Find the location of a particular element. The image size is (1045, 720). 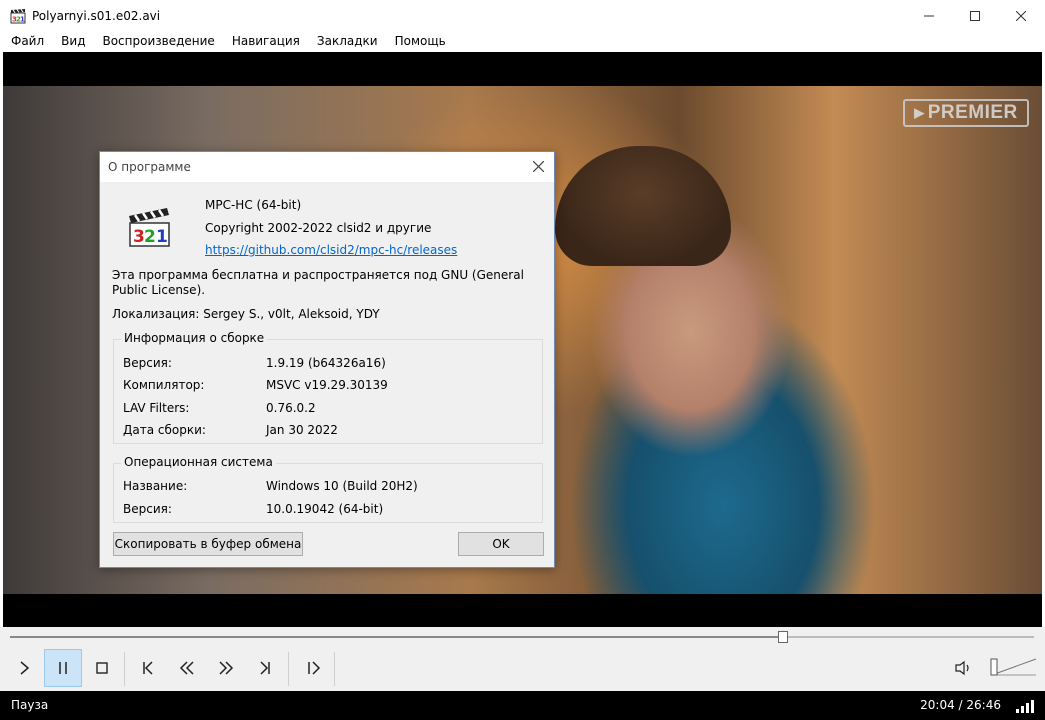

maximize-button is located at coordinates (975, 16).